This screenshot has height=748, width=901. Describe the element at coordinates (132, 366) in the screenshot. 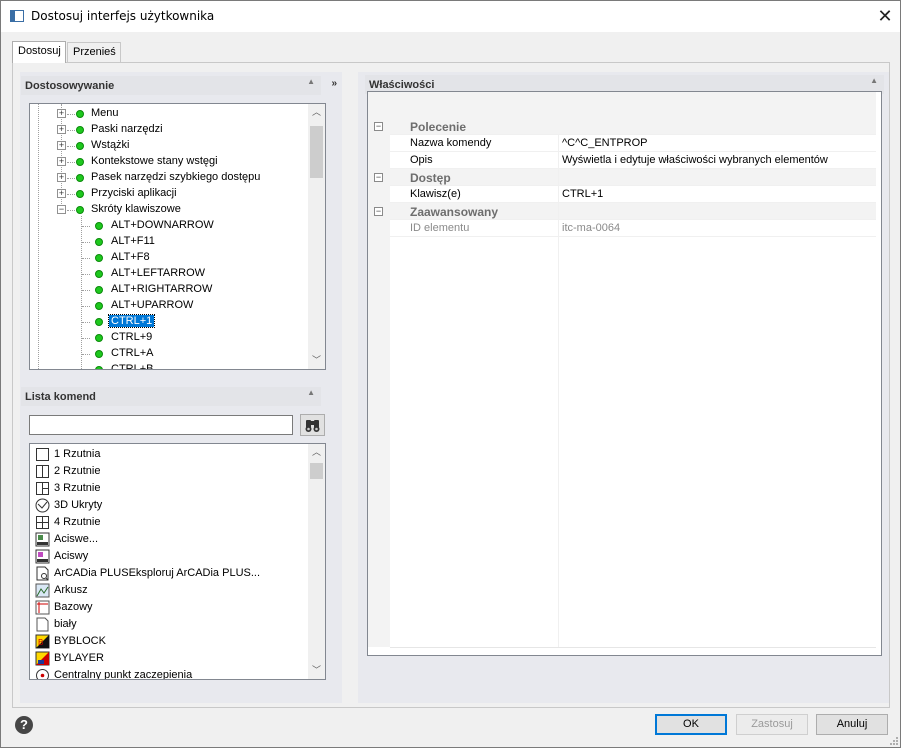

I see `tree-item-label: CTRL+B` at that location.